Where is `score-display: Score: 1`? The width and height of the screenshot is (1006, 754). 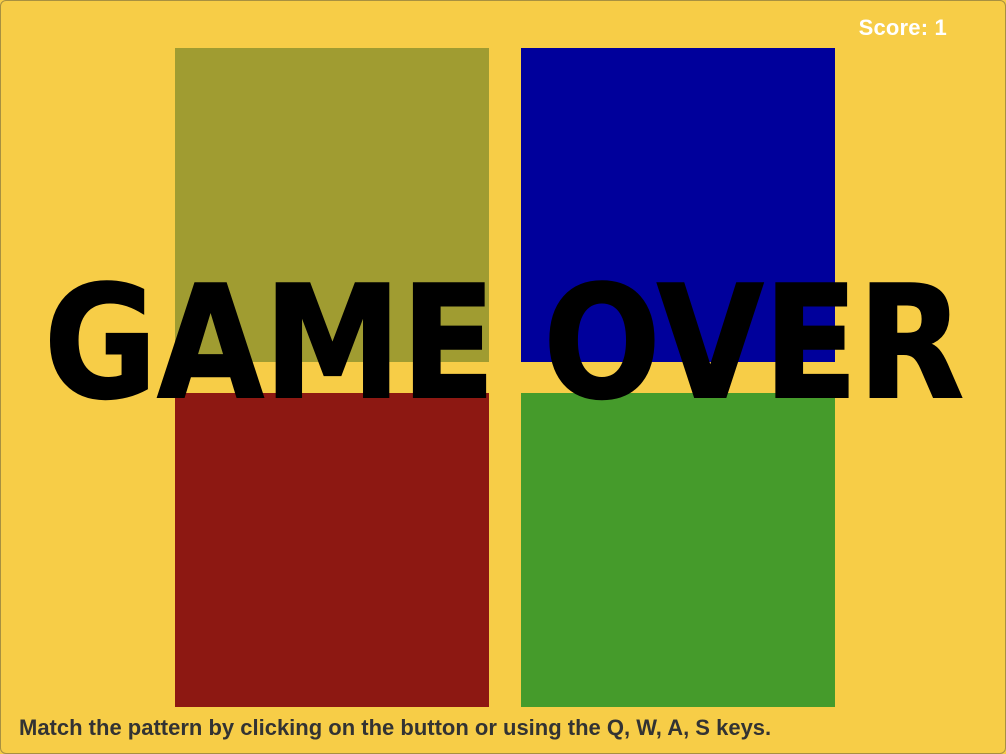 score-display: Score: 1 is located at coordinates (902, 27).